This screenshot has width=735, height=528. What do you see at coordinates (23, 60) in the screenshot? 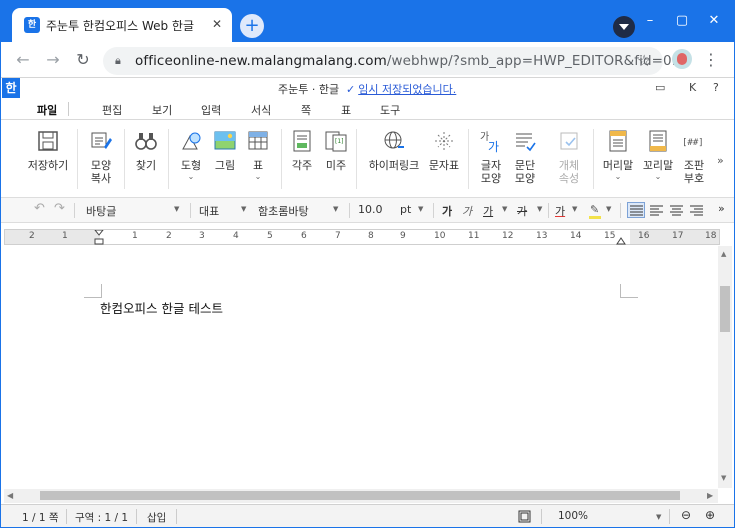
I see `back-icon: ←` at bounding box center [23, 60].